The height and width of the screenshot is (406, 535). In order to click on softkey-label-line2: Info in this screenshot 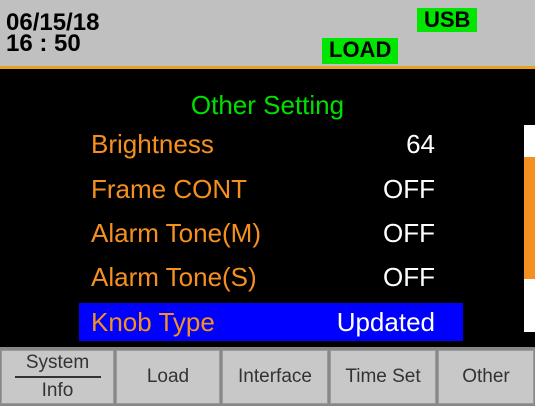, I will do `click(57, 390)`.